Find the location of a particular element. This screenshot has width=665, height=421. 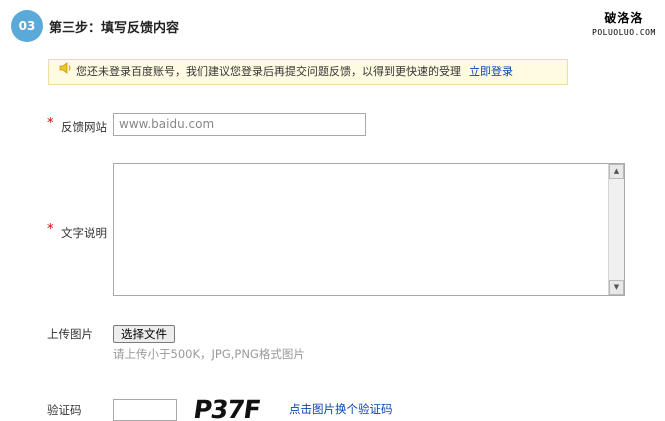

captcha-text: P37F is located at coordinates (228, 408).